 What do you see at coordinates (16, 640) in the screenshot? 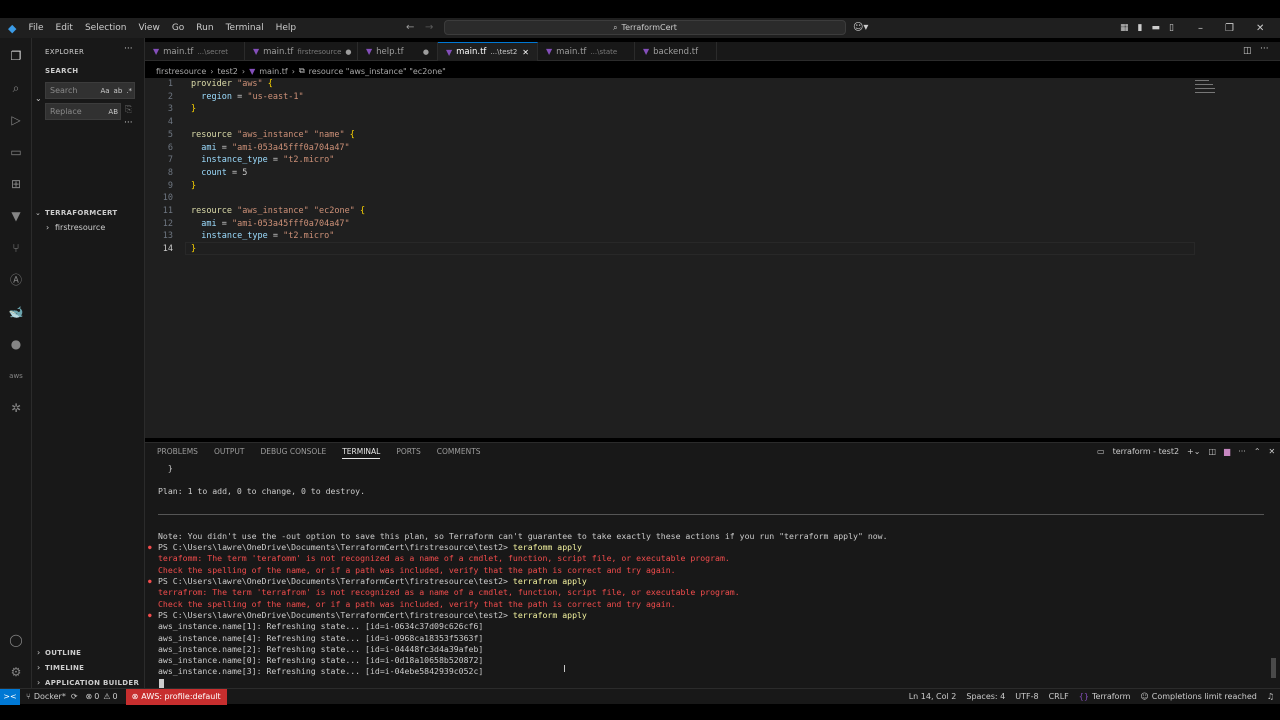
I see `accounts-icon: ◯` at bounding box center [16, 640].